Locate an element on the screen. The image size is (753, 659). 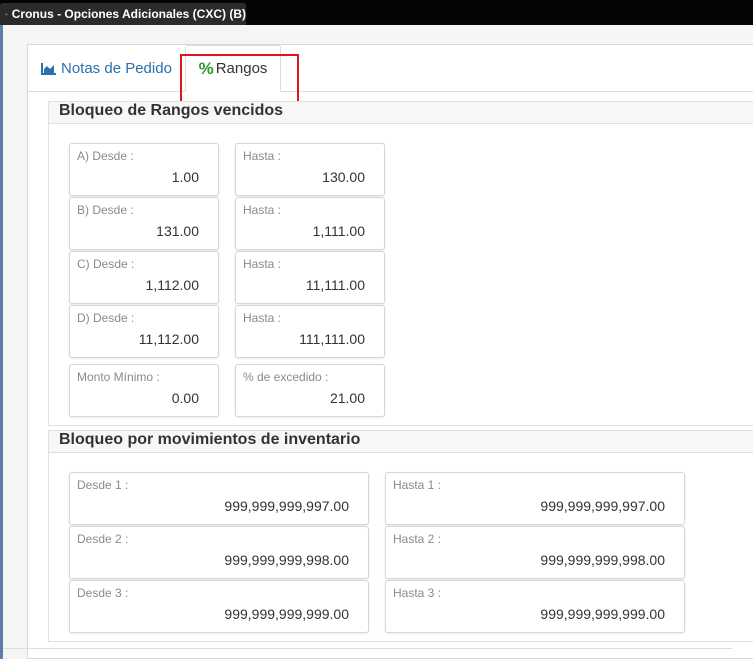
tab-rangos: % Rangos is located at coordinates (233, 68).